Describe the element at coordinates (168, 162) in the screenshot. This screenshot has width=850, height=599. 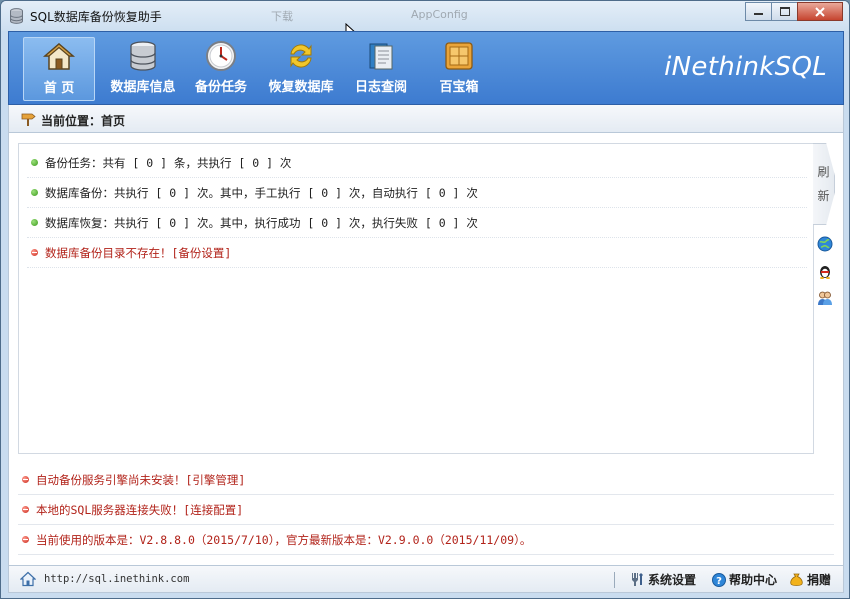
I see `summary-text: 备份任务：共有 [ 0 ] 条，共执行 [ 0 ] 次` at that location.